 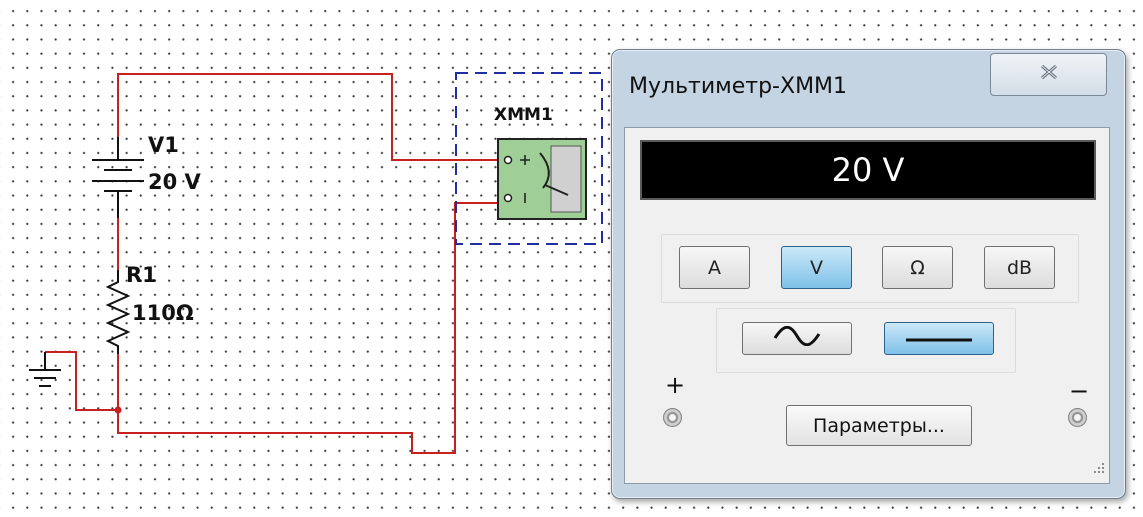 I want to click on plus-terminal, so click(x=672, y=417).